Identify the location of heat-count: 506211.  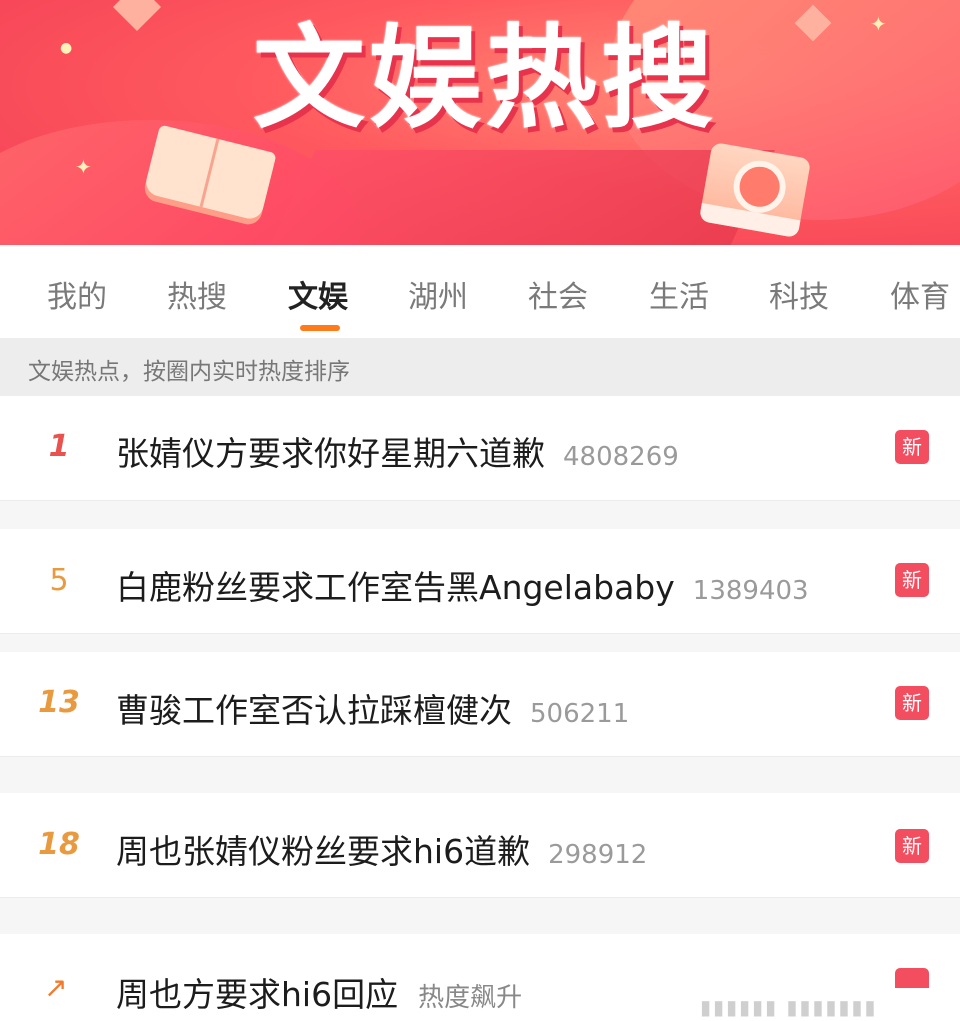
(580, 714).